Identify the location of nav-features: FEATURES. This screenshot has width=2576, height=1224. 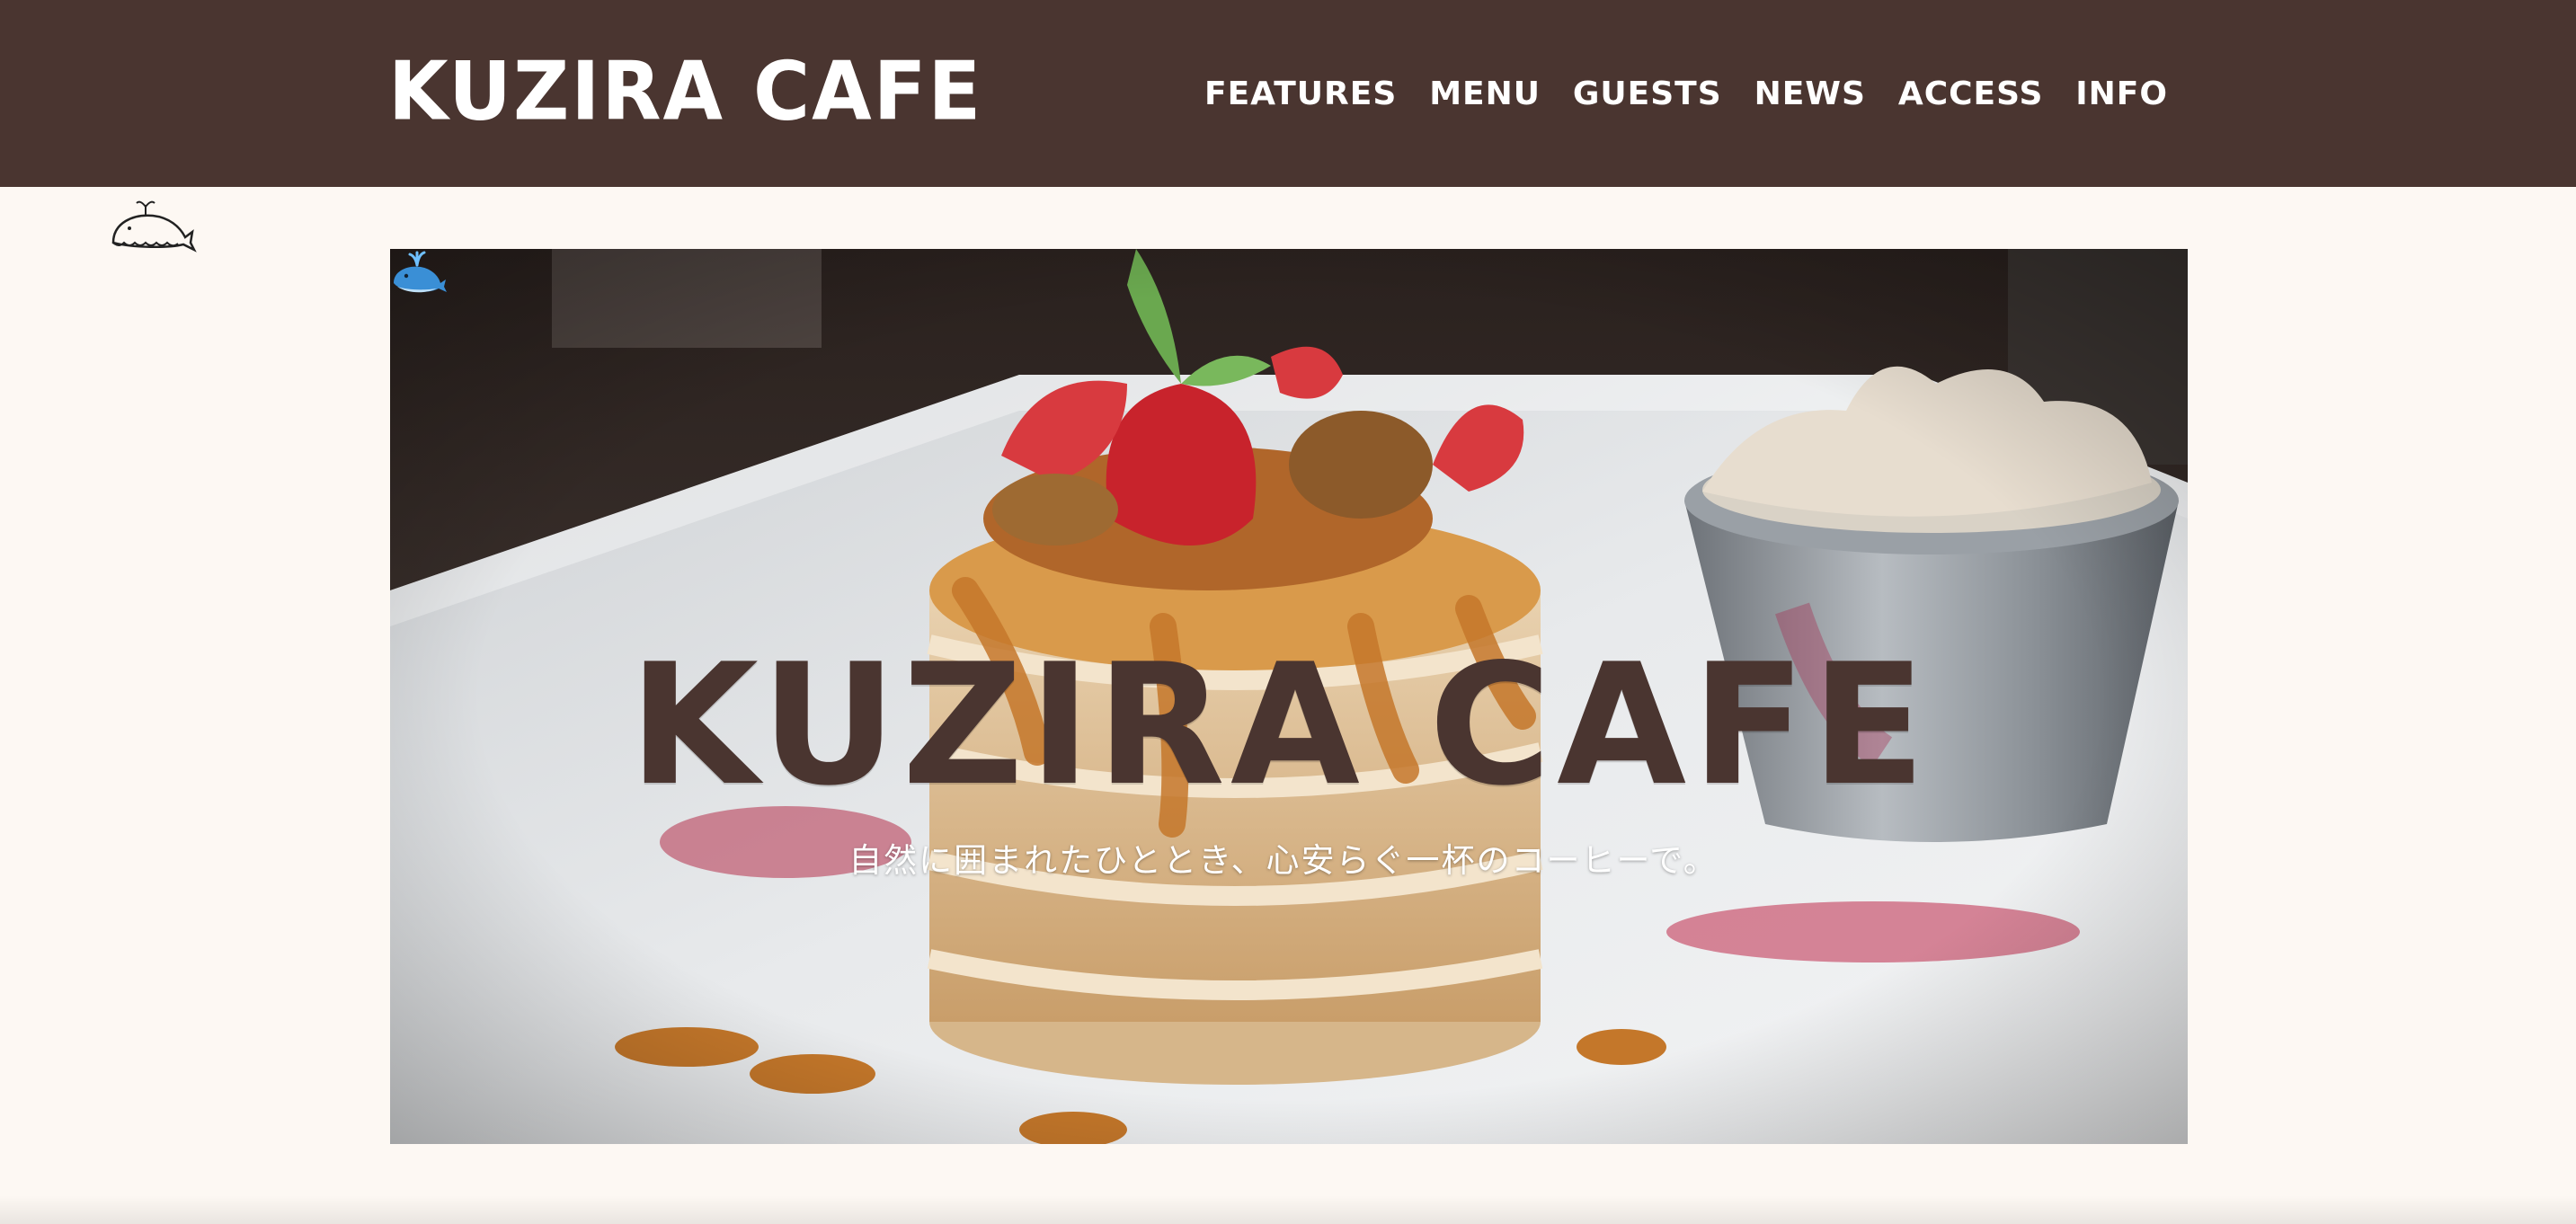
(1300, 93).